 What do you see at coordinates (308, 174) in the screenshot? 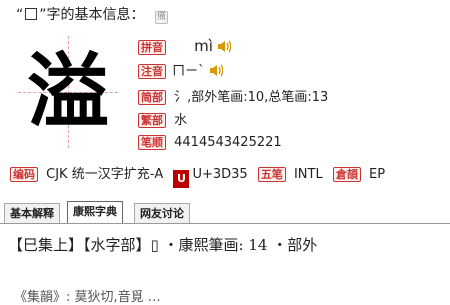
I see `wubi-value: INTL` at bounding box center [308, 174].